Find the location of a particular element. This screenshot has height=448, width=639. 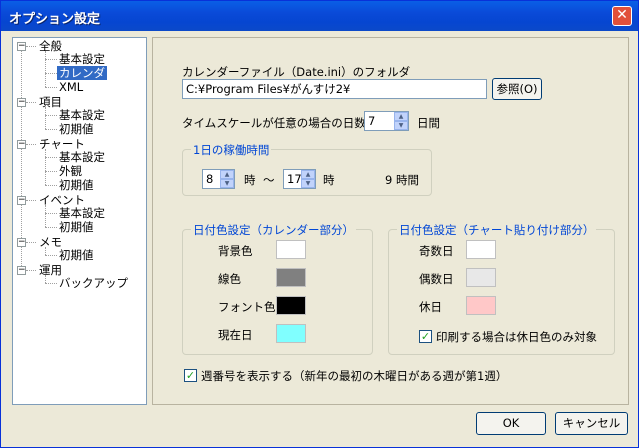

ok-button: OK is located at coordinates (511, 423).